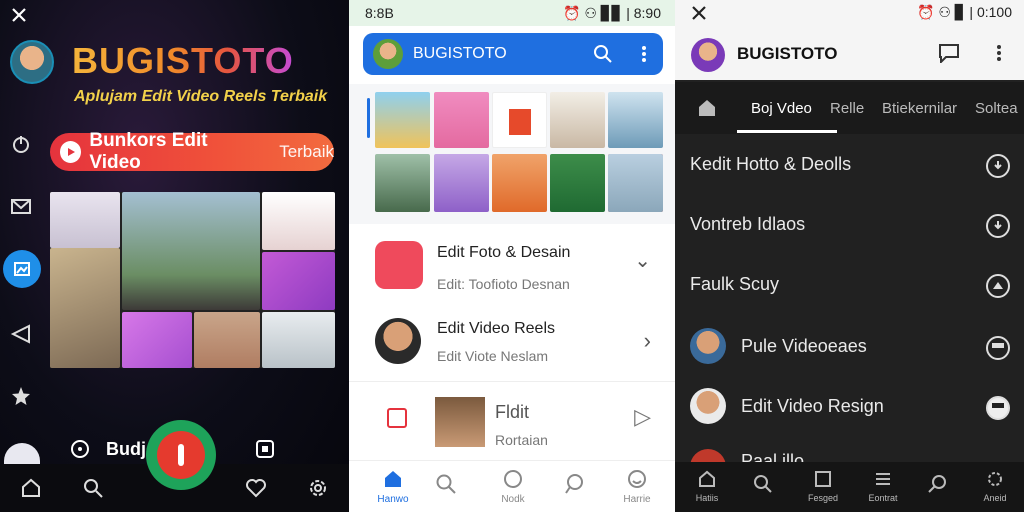 This screenshot has height=512, width=1024. I want to click on clock-icon, so click(80, 449).